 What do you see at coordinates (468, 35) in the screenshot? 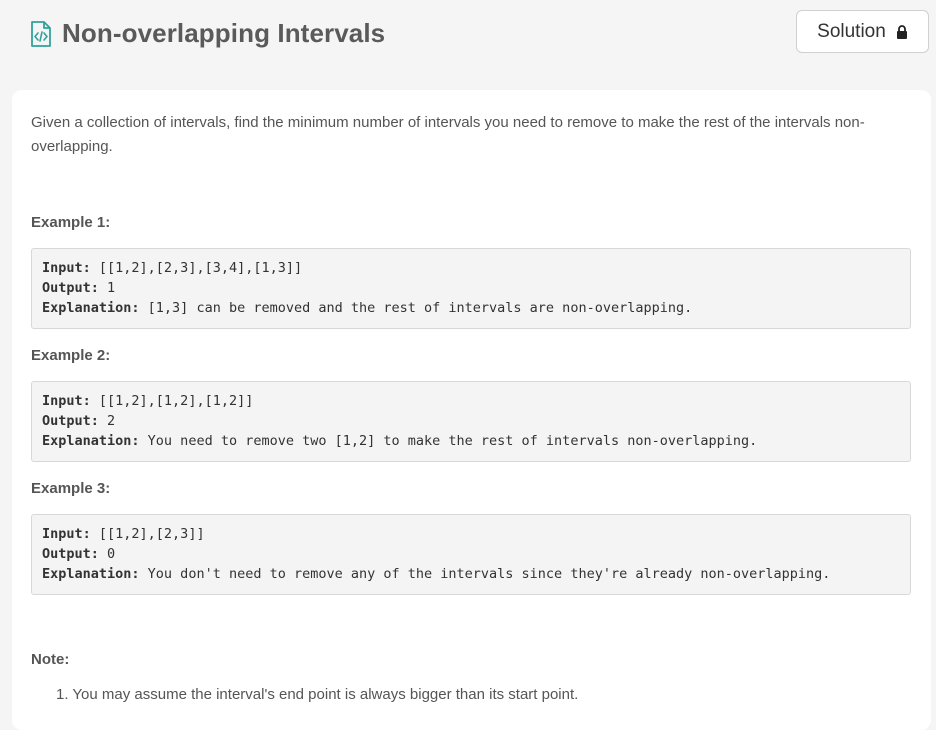
I see `problem-header: Non-overlapping Intervals Solution` at bounding box center [468, 35].